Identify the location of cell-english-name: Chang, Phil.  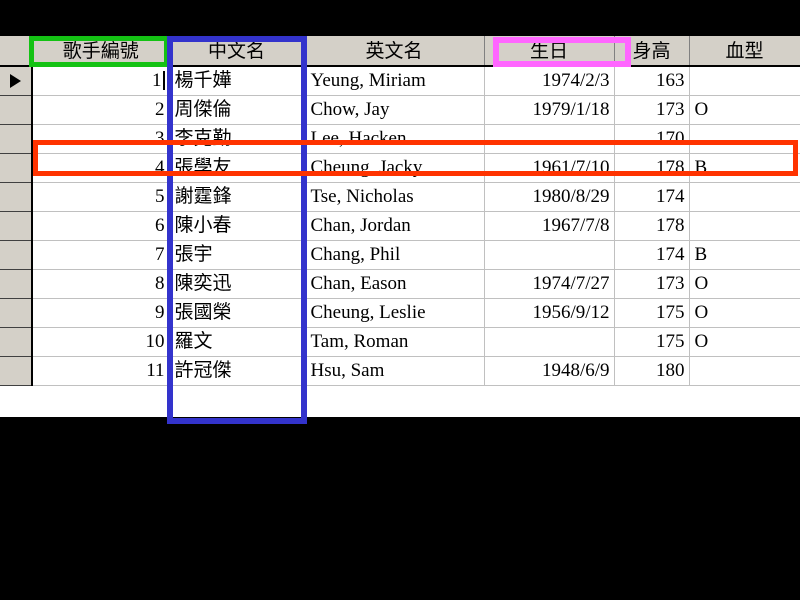
(394, 255).